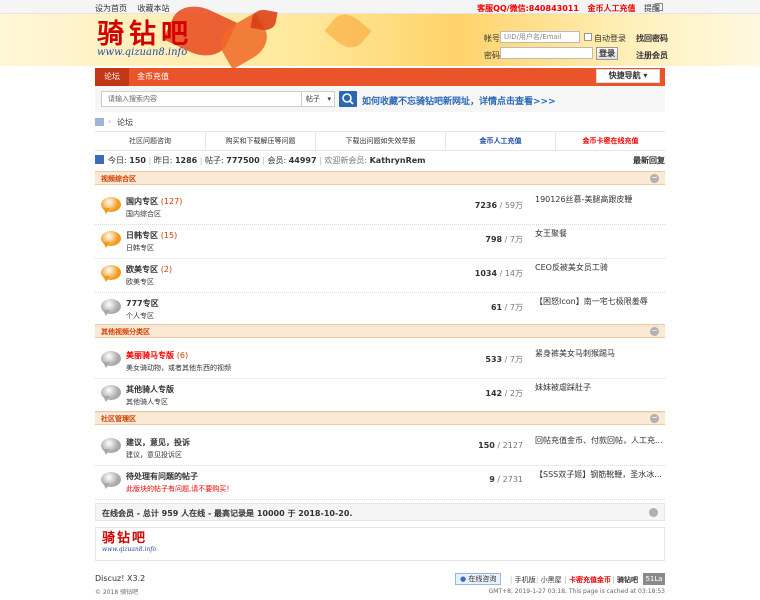  Describe the element at coordinates (500, 445) in the screenshot. I see `forum-counts: 150 / 2127` at that location.